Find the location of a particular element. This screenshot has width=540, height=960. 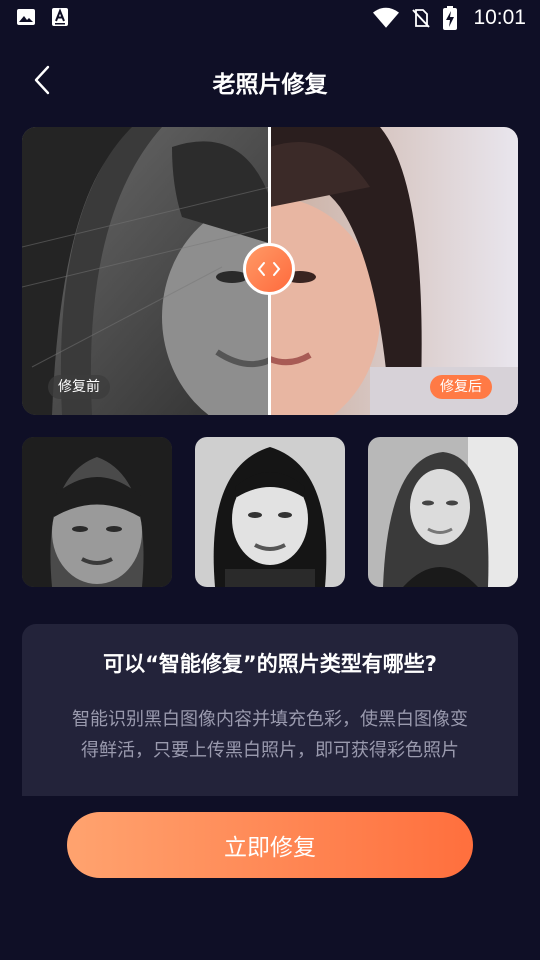

top-nav: 老照片修复 is located at coordinates (270, 80).